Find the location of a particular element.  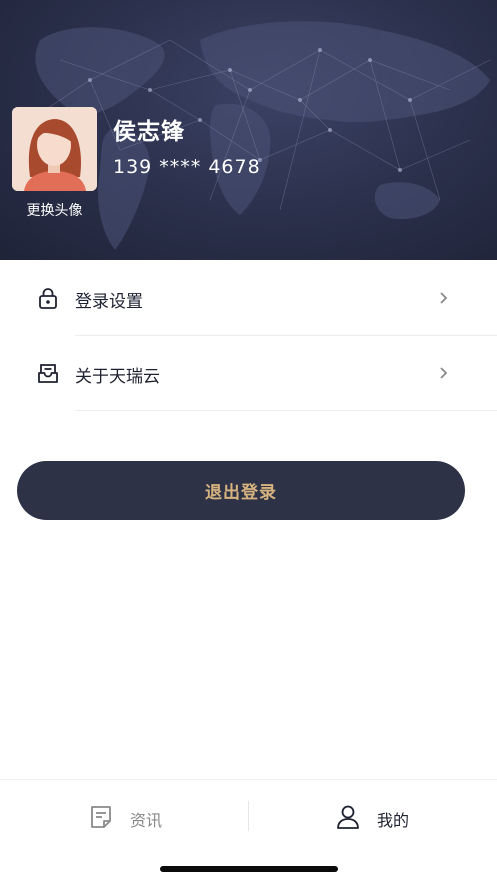

menu-item-login-settings: 登录设置 is located at coordinates (248, 298).